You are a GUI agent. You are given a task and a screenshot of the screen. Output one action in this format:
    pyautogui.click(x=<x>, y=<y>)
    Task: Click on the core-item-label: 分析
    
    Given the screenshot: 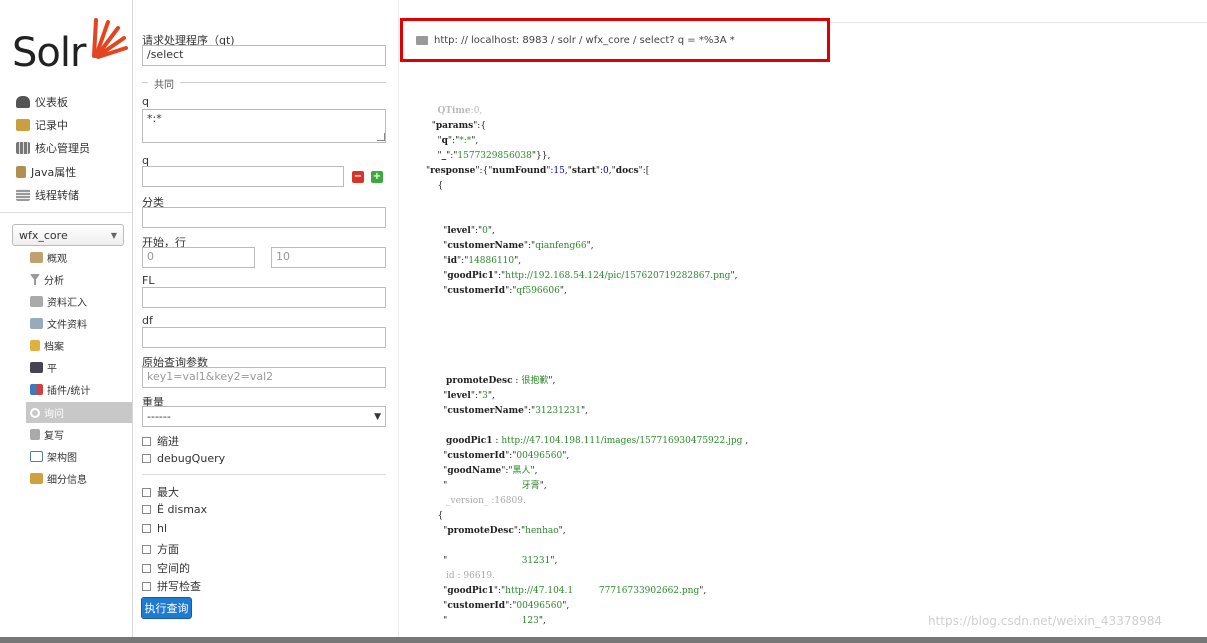 What is the action you would take?
    pyautogui.click(x=54, y=281)
    